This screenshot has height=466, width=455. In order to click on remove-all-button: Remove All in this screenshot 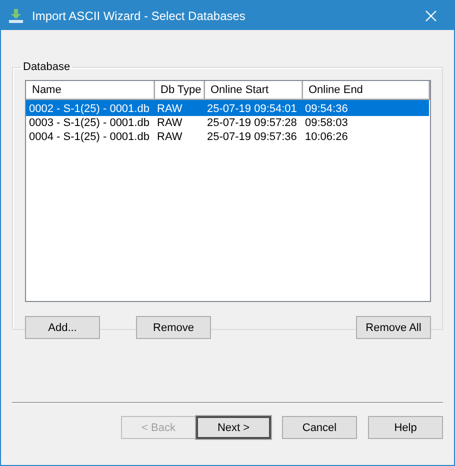, I will do `click(393, 327)`.